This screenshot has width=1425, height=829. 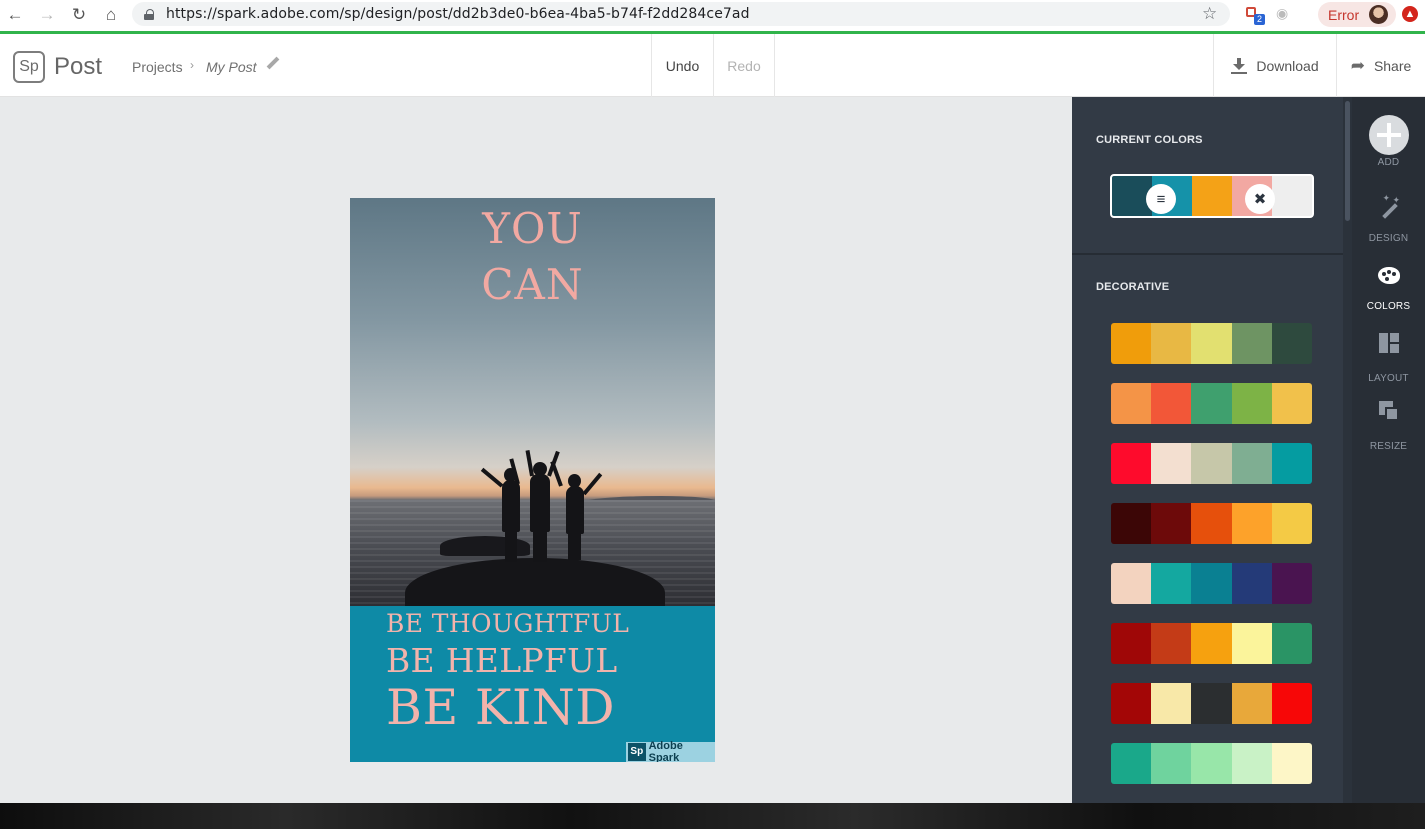 I want to click on poster-title-line-2: CAN, so click(x=532, y=284).